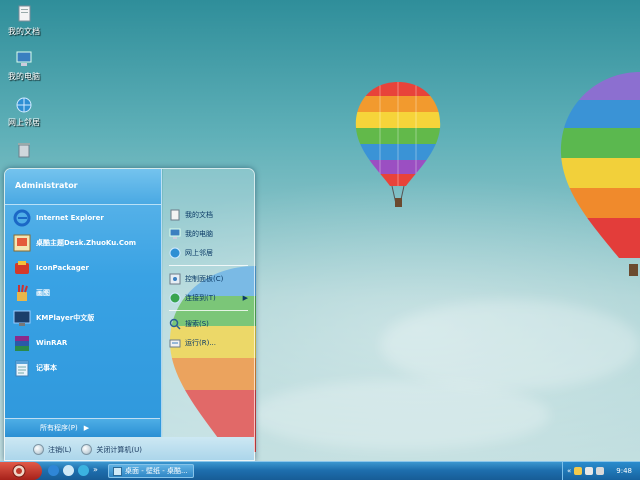 Image resolution: width=640 pixels, height=480 pixels. Describe the element at coordinates (60, 449) in the screenshot. I see `logoff-label: 注销(L)` at that location.